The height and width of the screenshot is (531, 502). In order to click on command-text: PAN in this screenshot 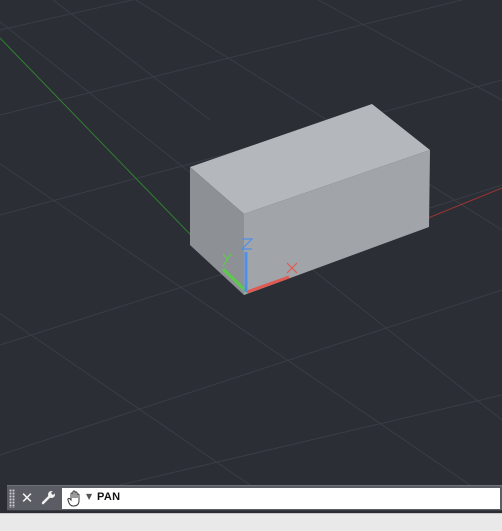, I will do `click(109, 497)`.